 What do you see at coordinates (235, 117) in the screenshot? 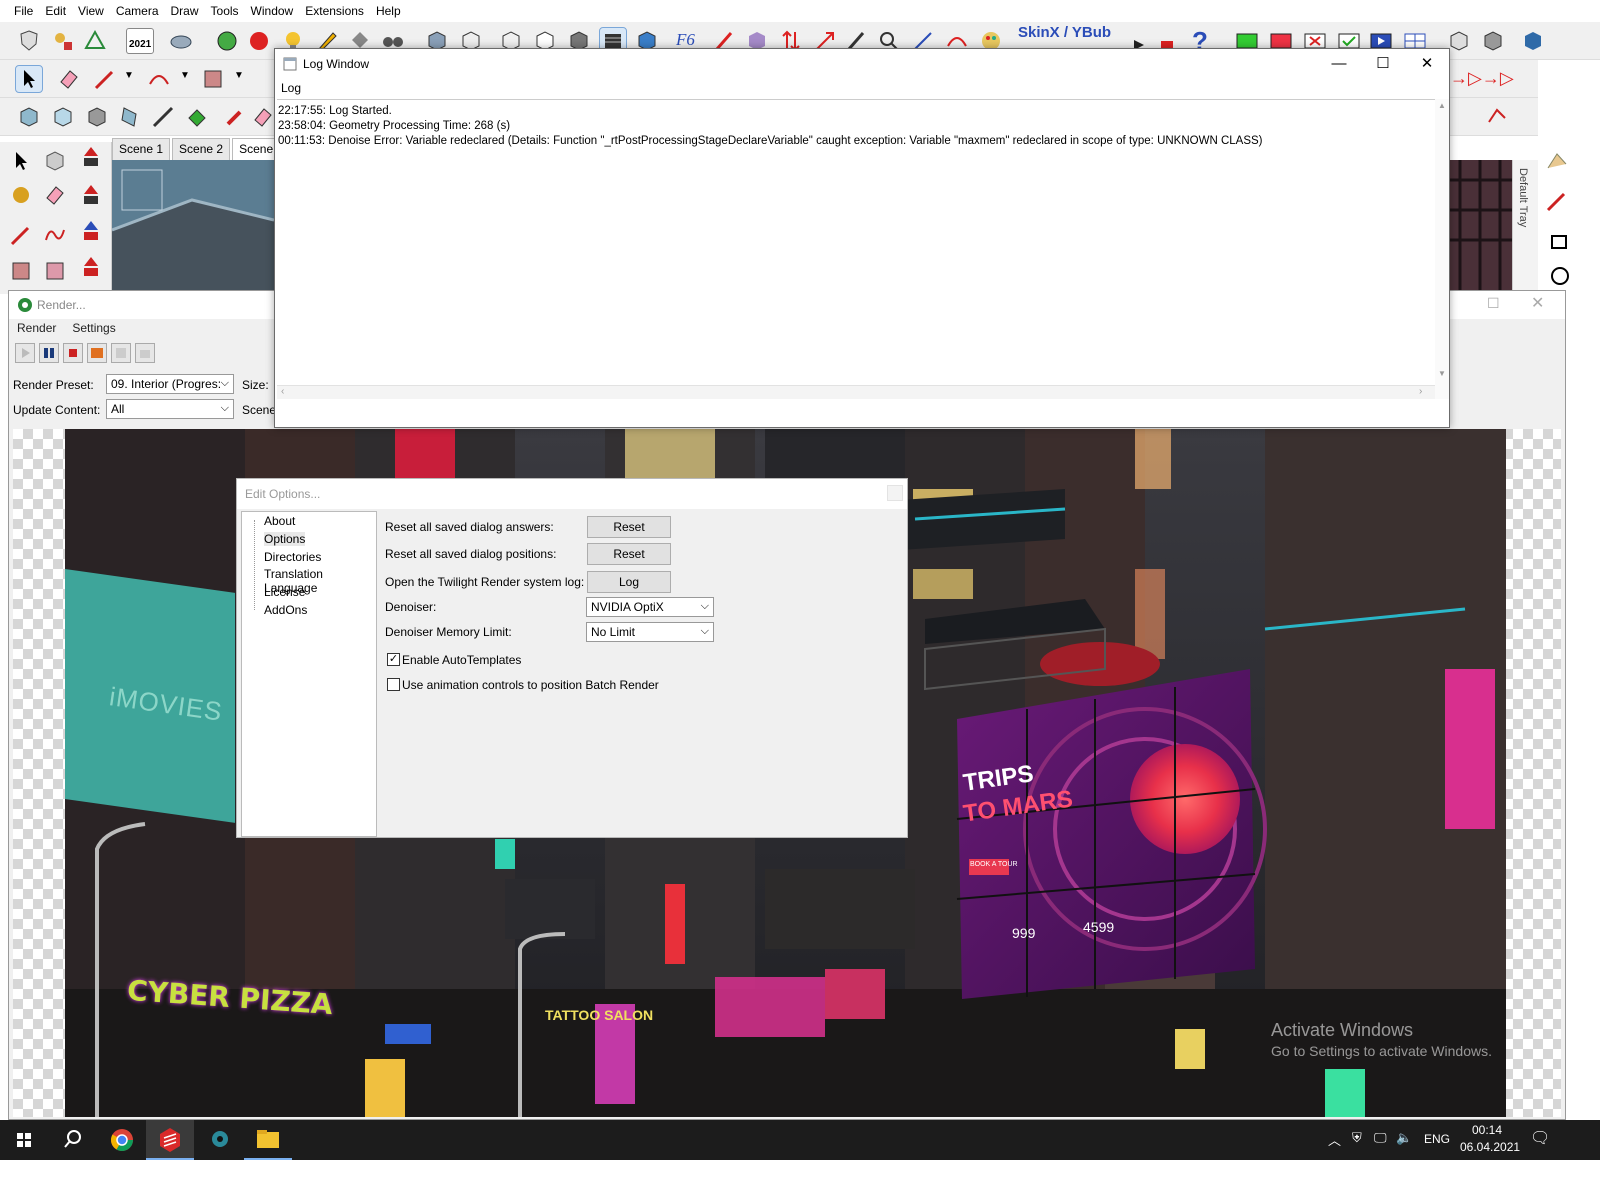
I see `red-brush-icon` at bounding box center [235, 117].